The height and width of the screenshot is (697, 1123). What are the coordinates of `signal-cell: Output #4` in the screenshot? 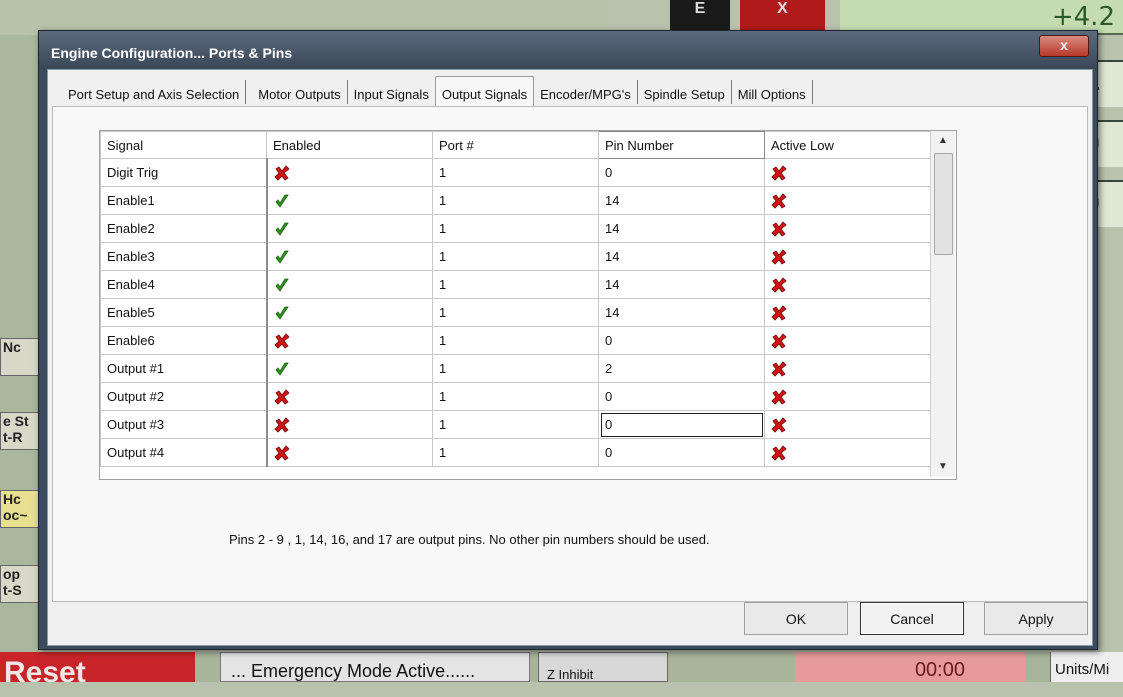 It's located at (184, 452).